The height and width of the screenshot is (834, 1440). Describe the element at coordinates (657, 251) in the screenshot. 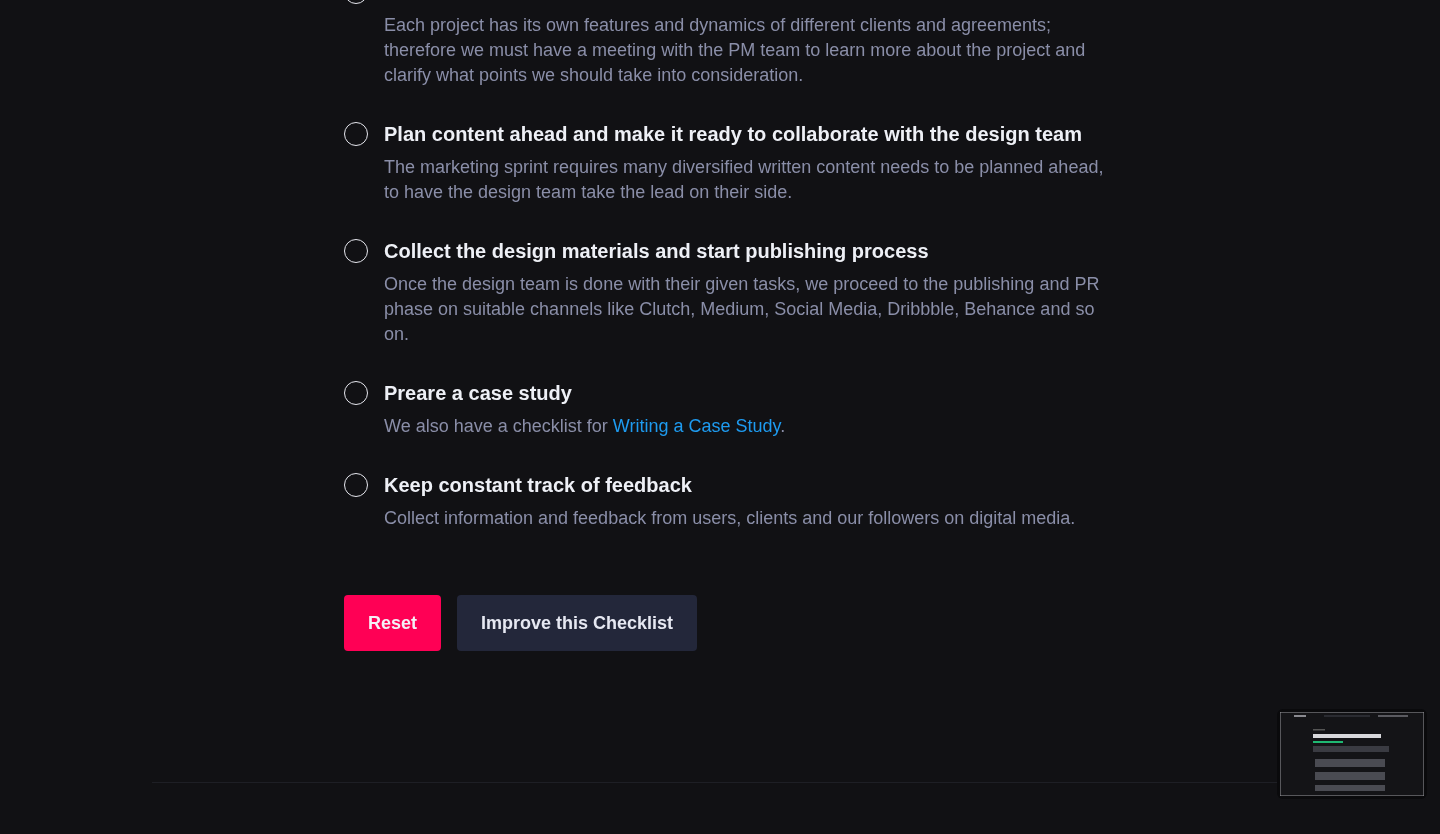

I see `item-title: Collect the design materials and start publishing process` at that location.